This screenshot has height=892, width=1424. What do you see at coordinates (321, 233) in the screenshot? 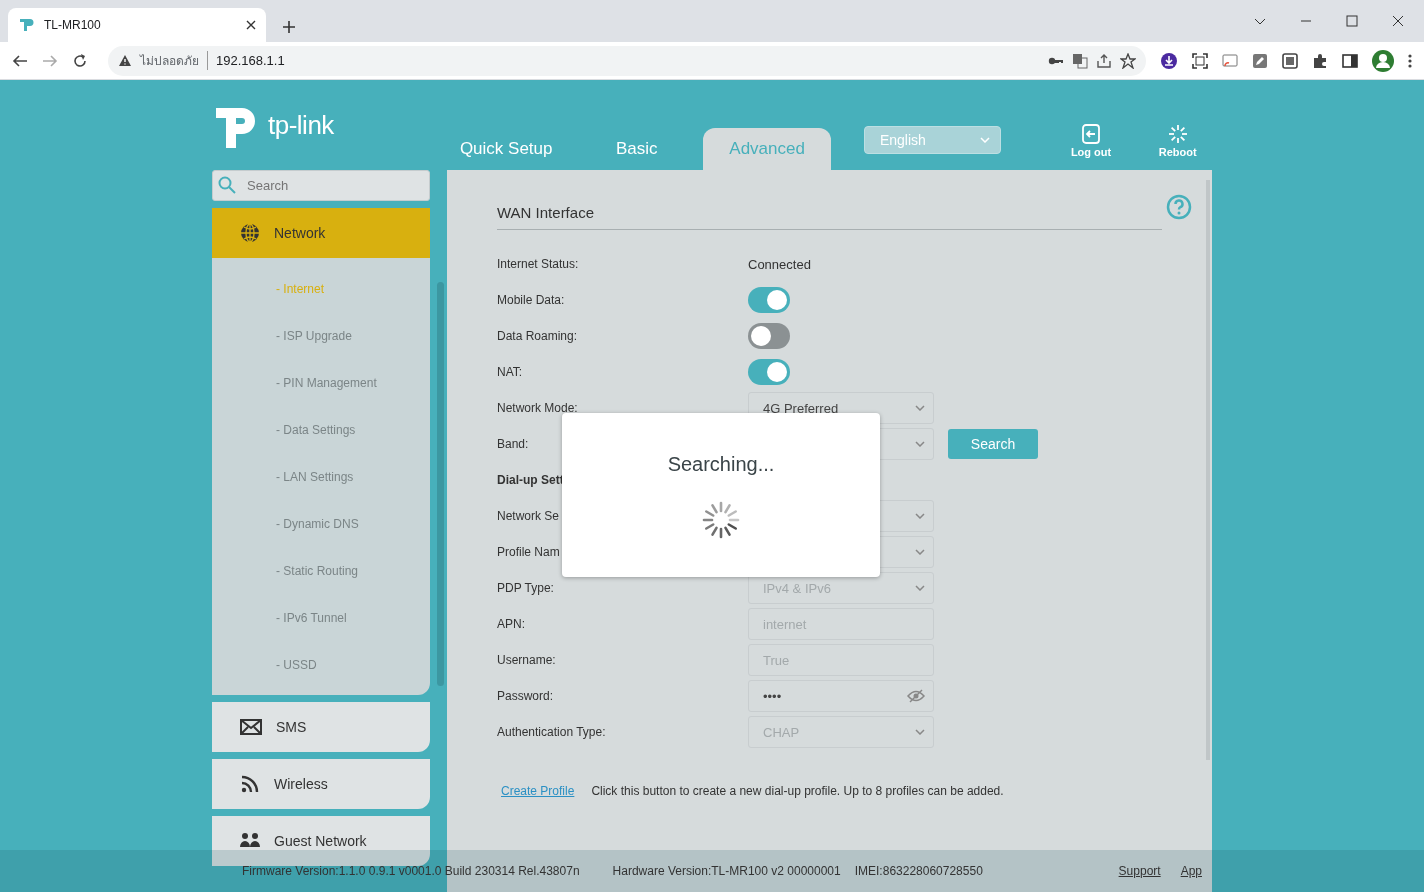
I see `menu-section: Network` at bounding box center [321, 233].